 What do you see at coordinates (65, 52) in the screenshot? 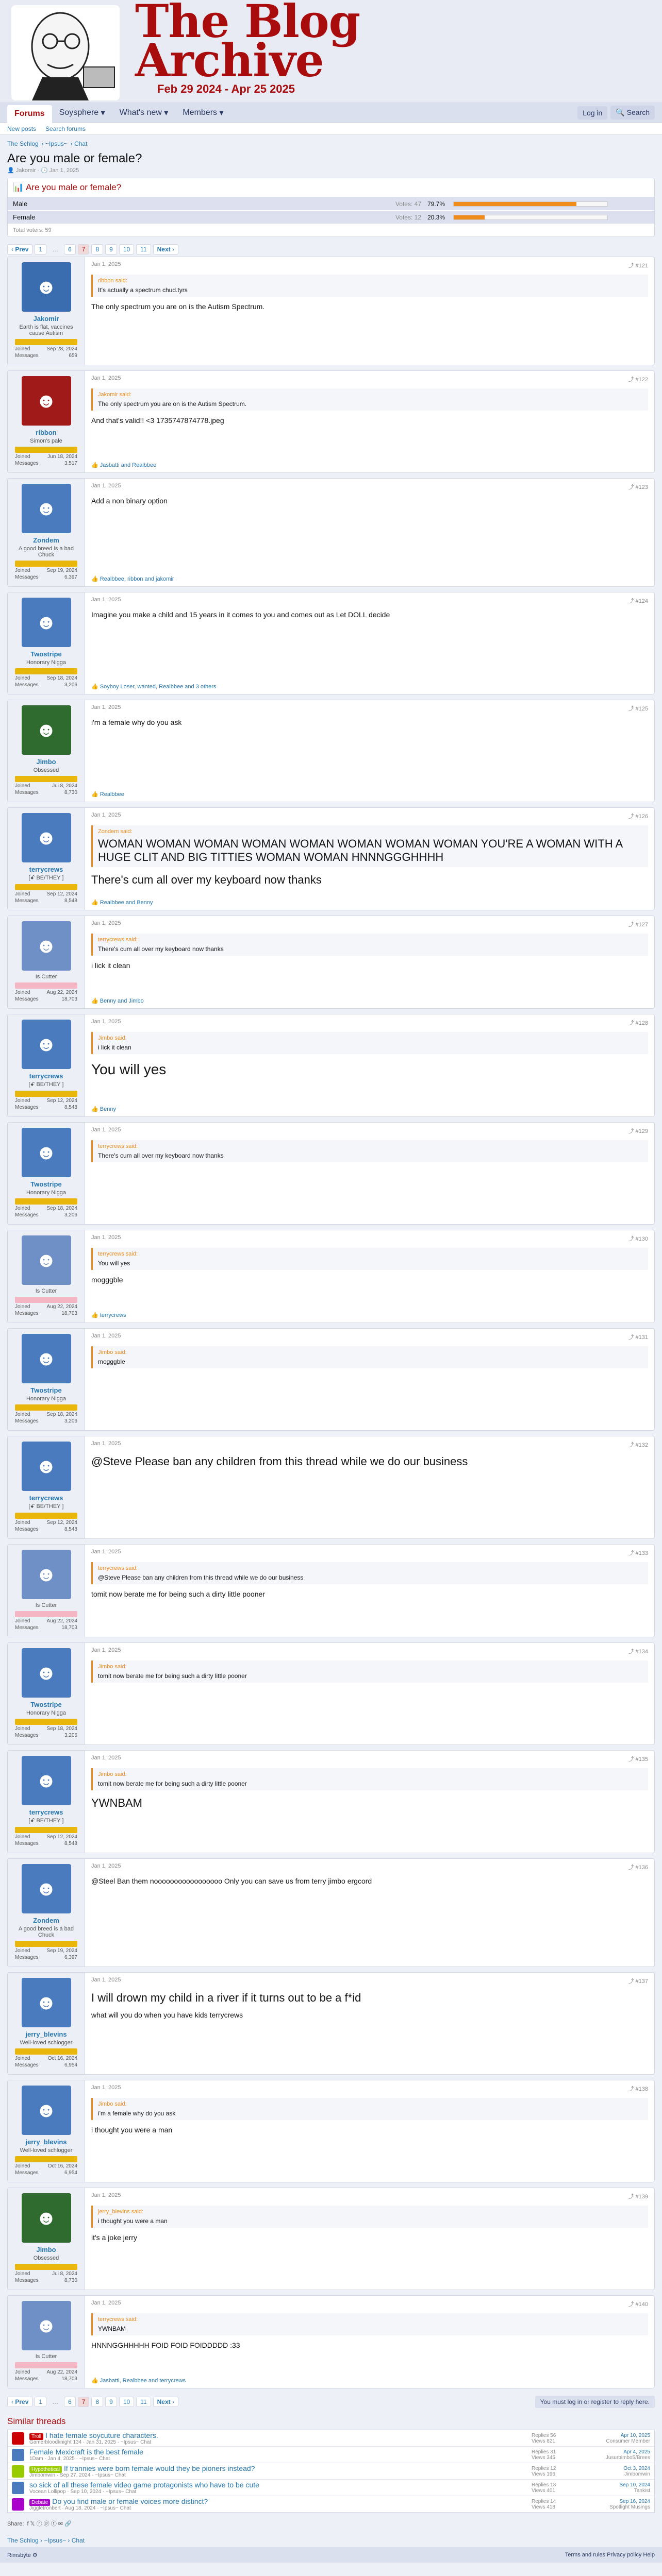
I see `wojak-logo` at bounding box center [65, 52].